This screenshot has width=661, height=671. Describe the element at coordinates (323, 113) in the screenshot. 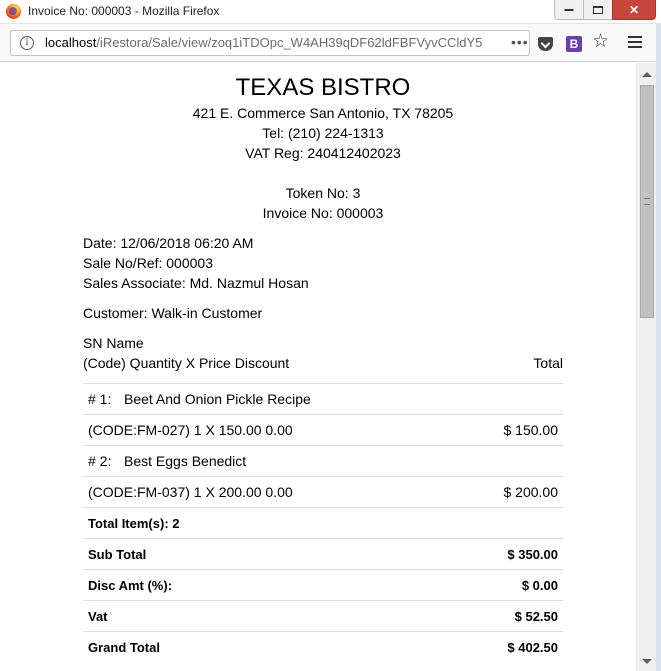

I see `shop-address: 421 E. Commerce San Antonio, TX 78205` at that location.